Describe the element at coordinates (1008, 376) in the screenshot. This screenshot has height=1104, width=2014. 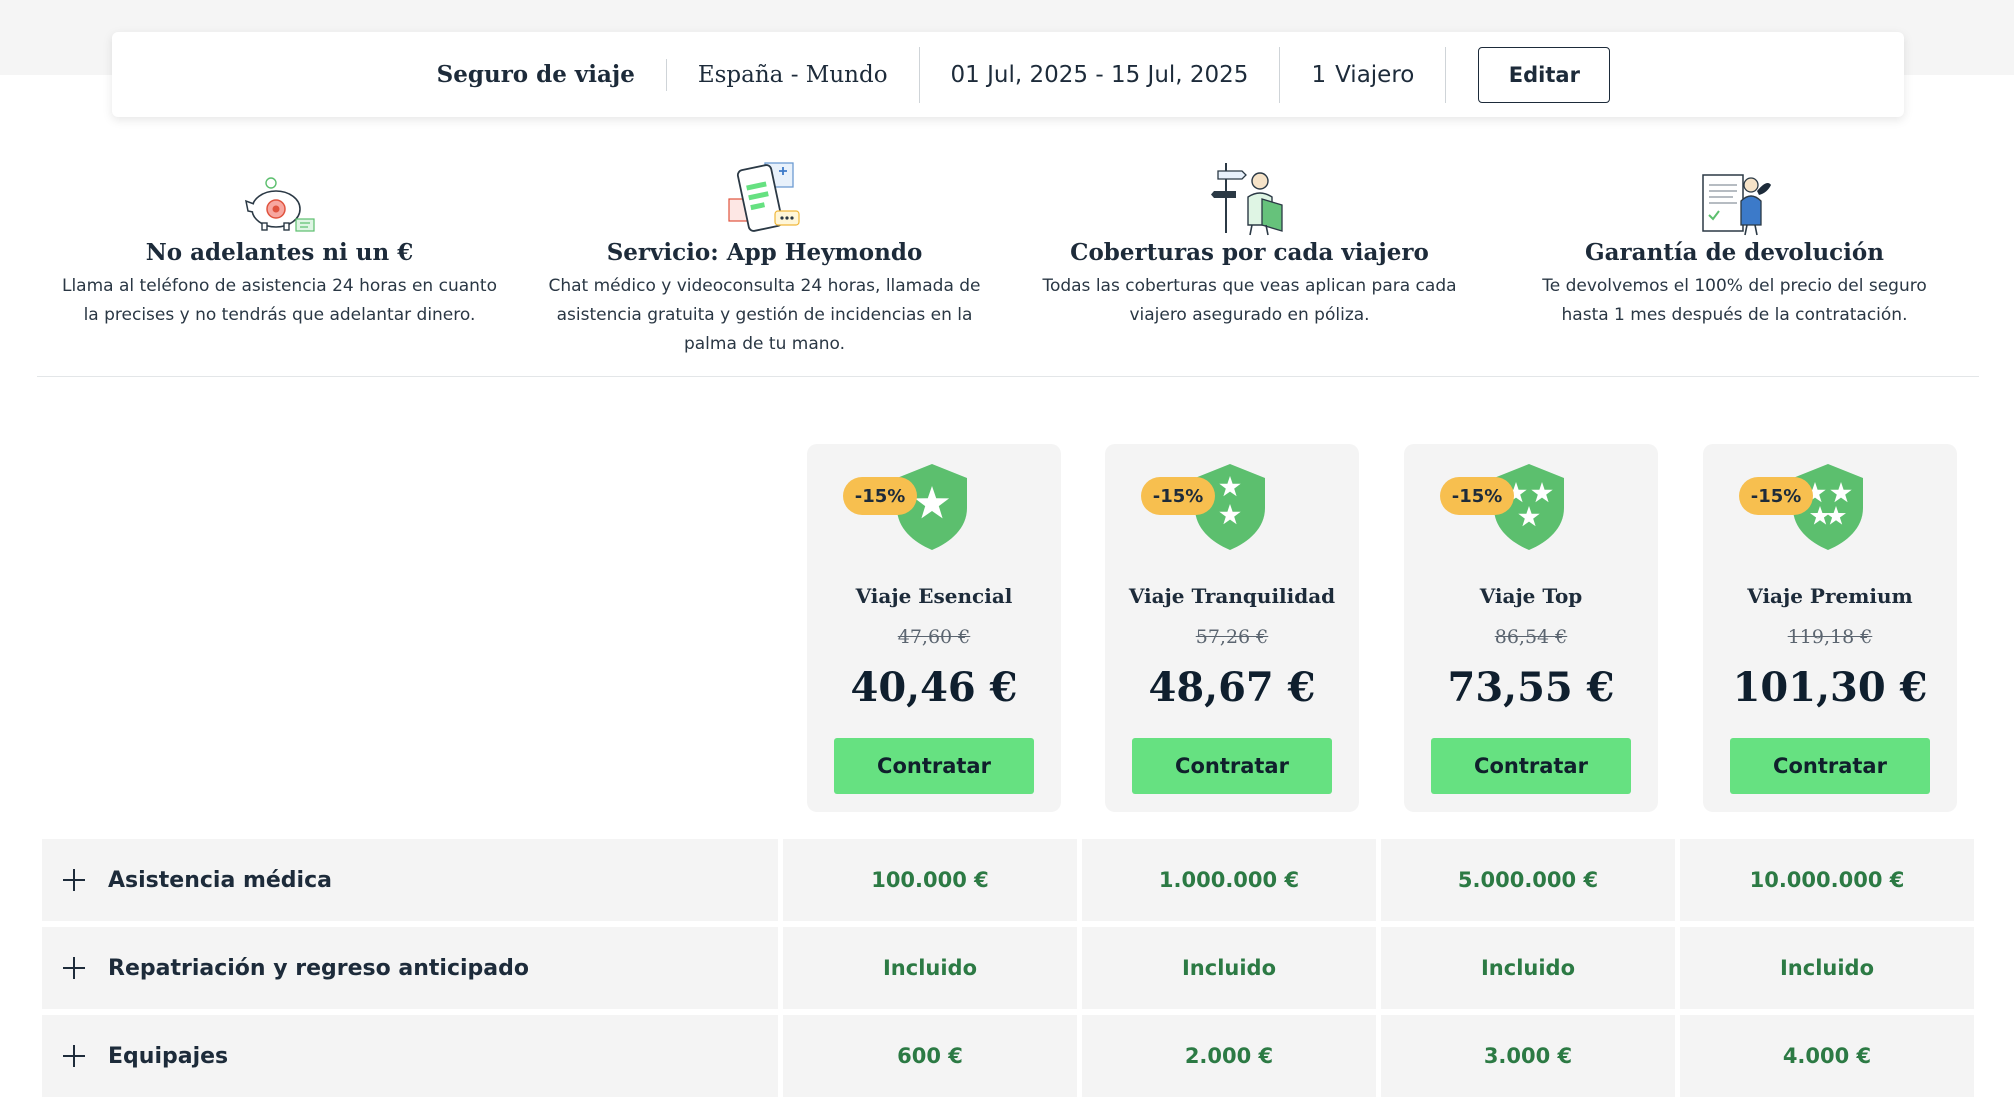
I see `section-divider` at that location.